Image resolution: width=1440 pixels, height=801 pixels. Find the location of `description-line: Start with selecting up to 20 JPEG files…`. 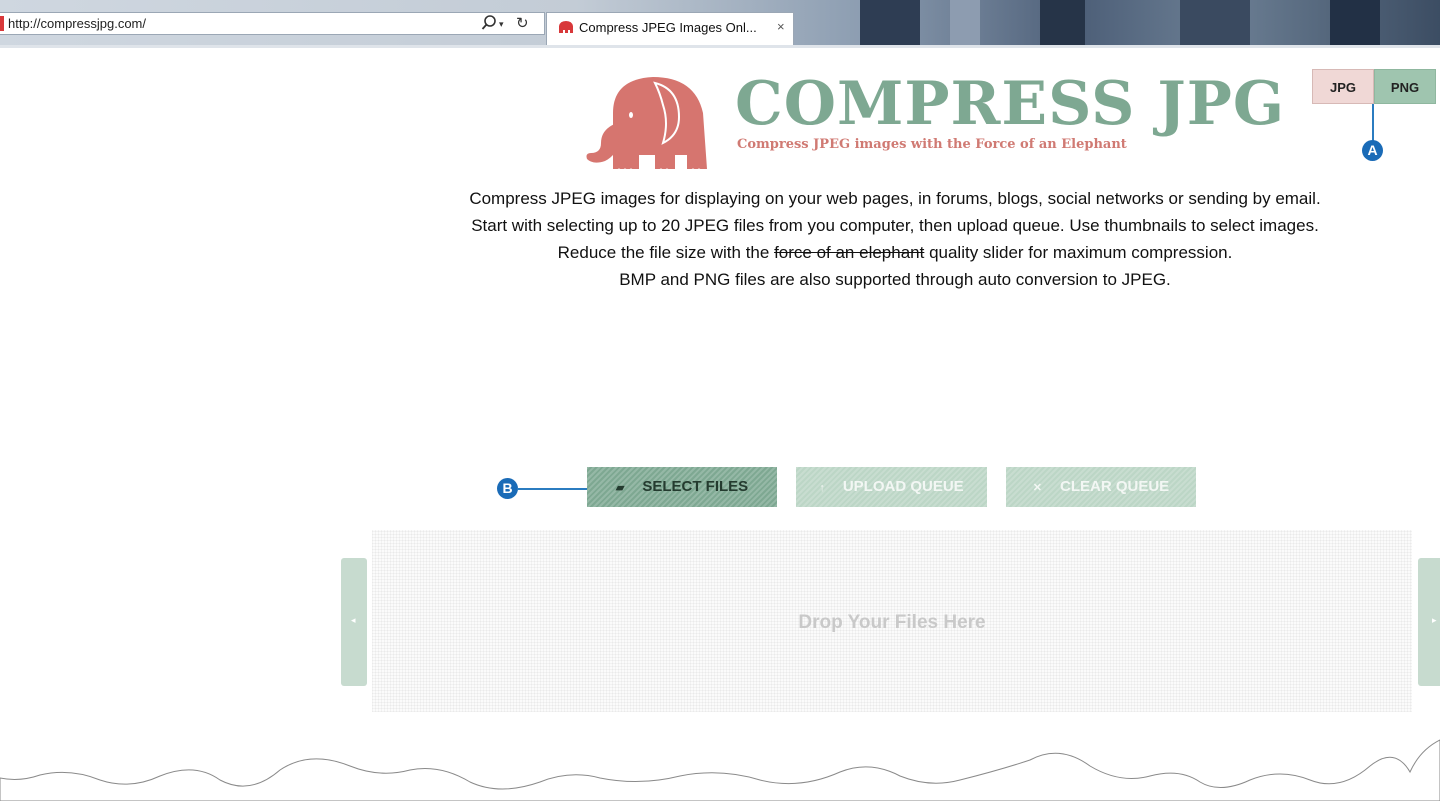

description-line: Start with selecting up to 20 JPEG files… is located at coordinates (895, 225).